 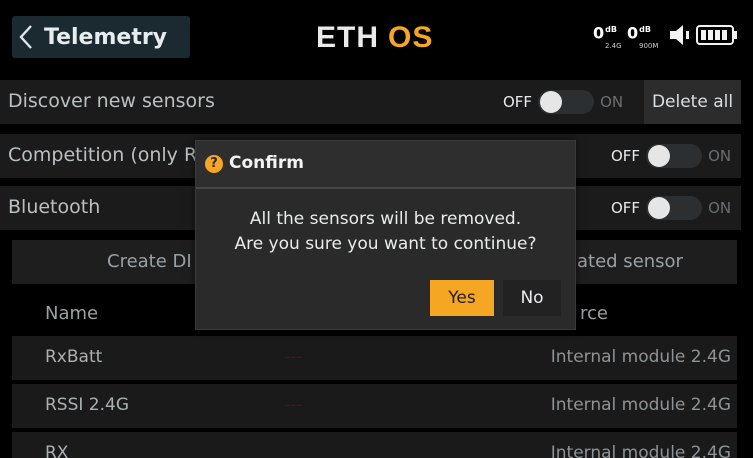 I want to click on rssi-900m-readout: 0dB 900M, so click(x=643, y=36).